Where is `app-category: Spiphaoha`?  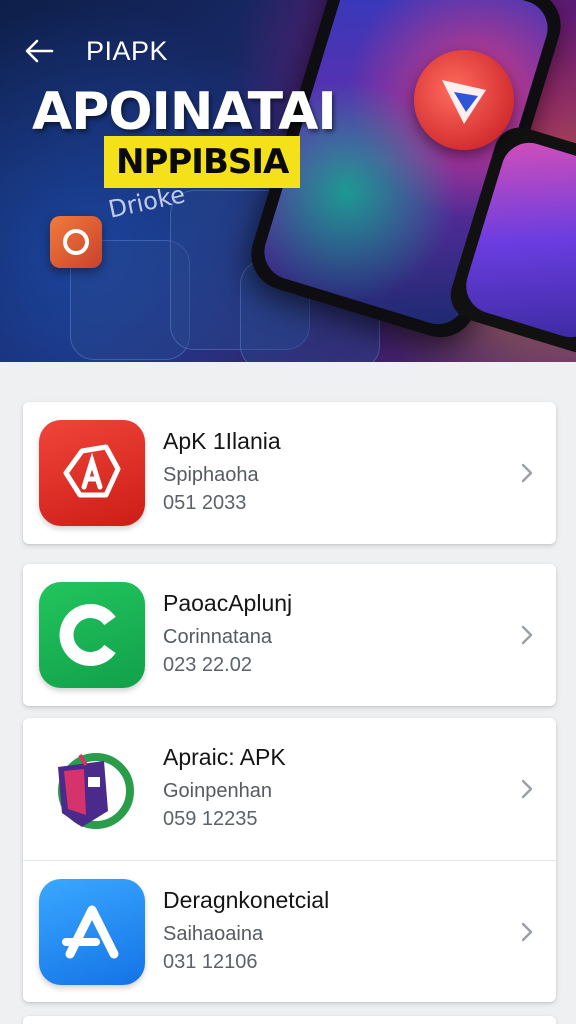
app-category: Spiphaoha is located at coordinates (211, 475).